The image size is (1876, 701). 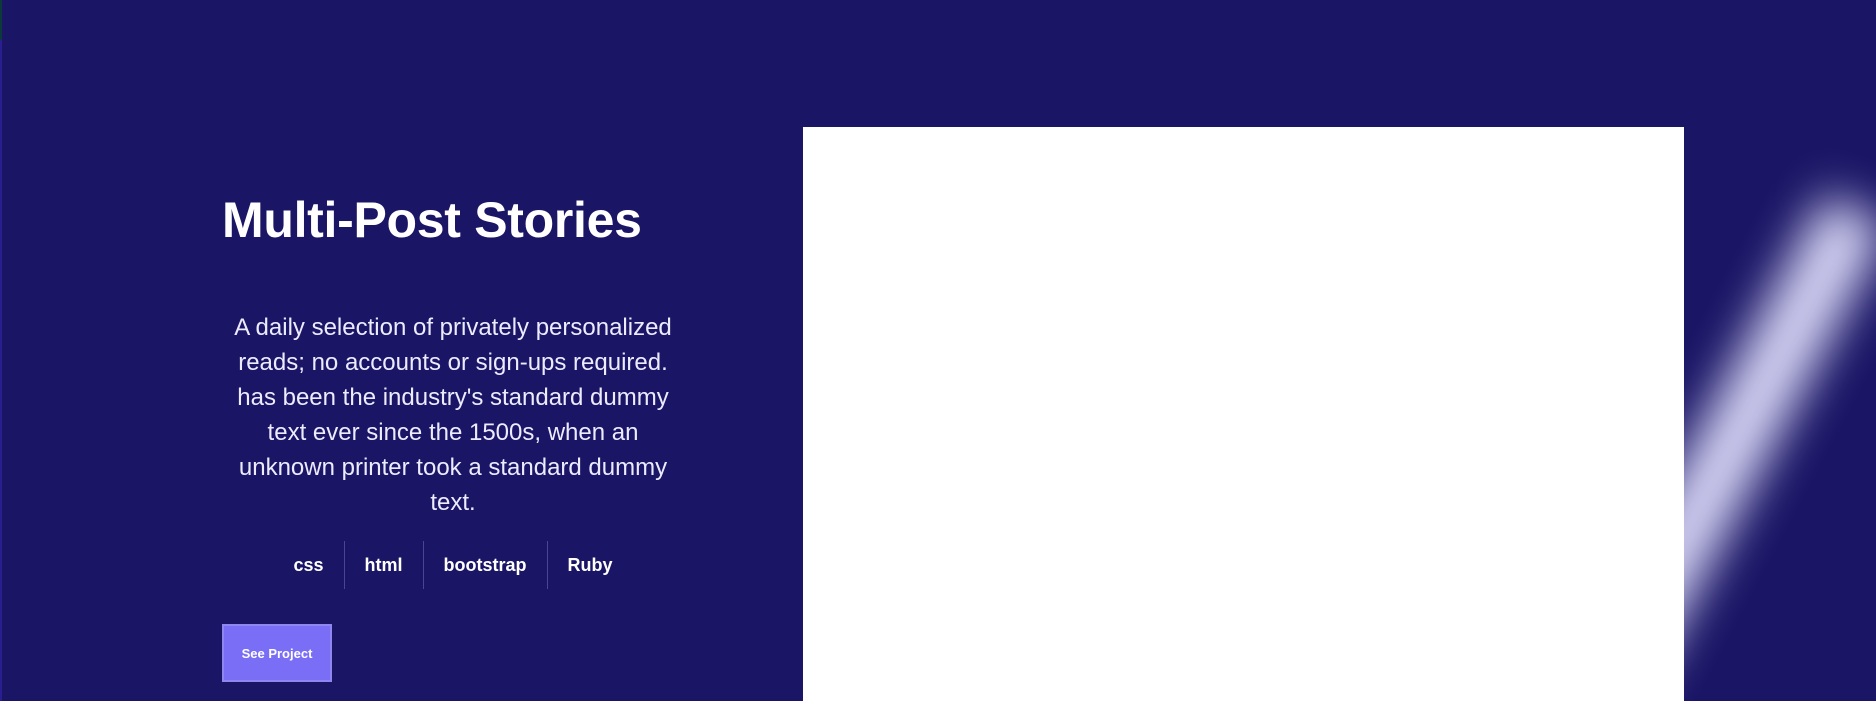 I want to click on see-project-button: See Project, so click(x=277, y=653).